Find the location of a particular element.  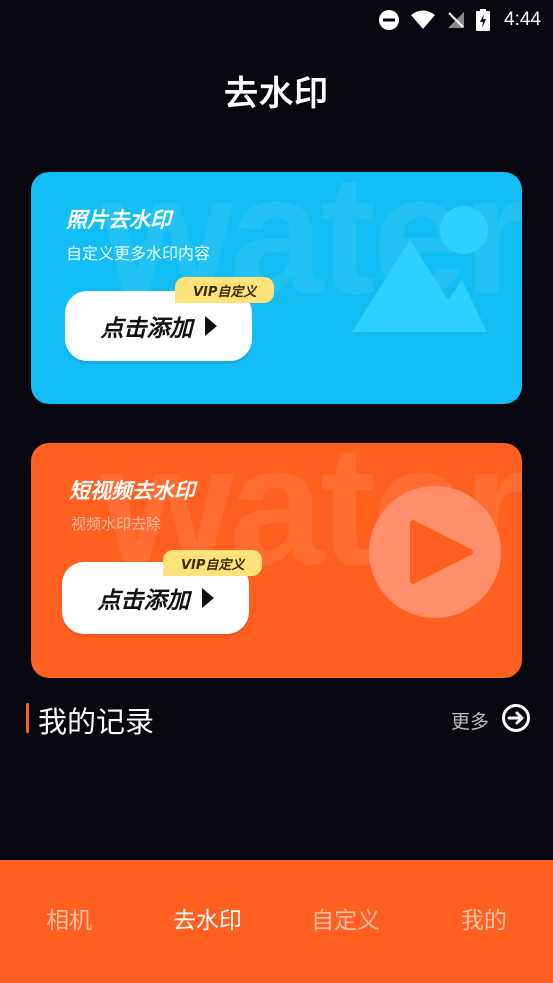

nav-item-remove-watermark: 去水印 is located at coordinates (207, 918).